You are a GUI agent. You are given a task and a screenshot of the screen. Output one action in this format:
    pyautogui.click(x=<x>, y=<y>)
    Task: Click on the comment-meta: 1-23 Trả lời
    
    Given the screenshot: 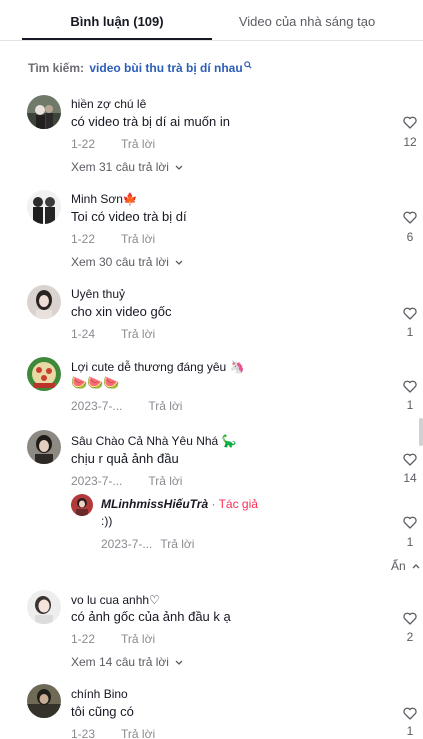 What is the action you would take?
    pyautogui.click(x=113, y=733)
    